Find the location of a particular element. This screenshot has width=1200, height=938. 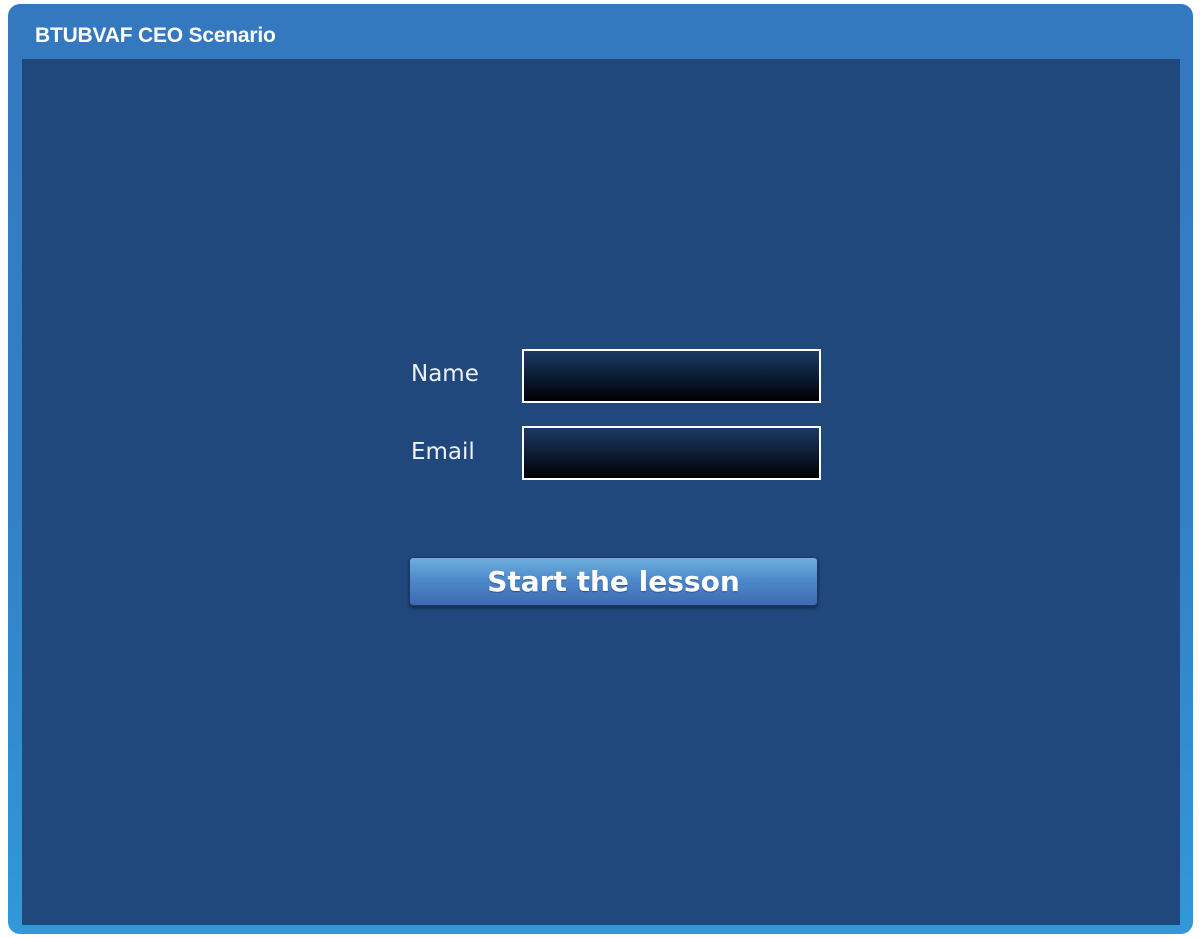

window-title: BTUBVAF CEO Scenario is located at coordinates (155, 35).